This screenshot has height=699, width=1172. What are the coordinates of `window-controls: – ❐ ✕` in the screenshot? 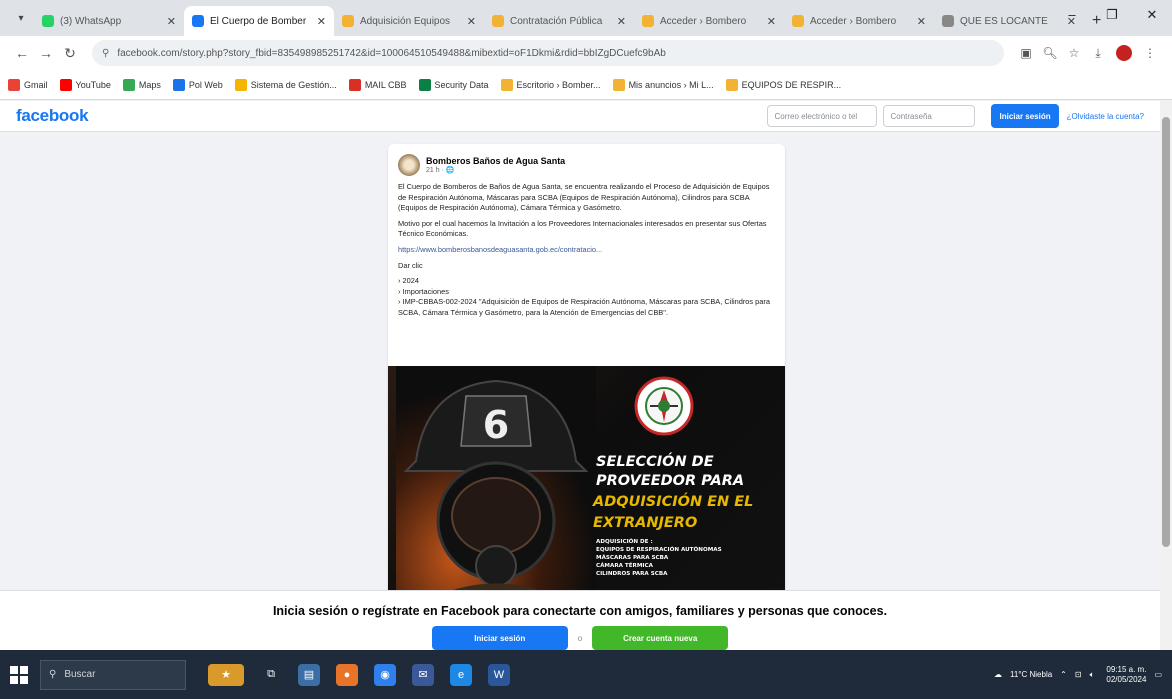 It's located at (1112, 15).